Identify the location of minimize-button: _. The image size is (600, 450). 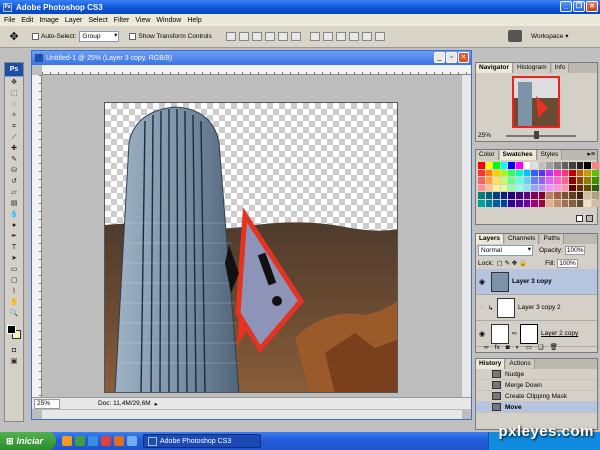
(566, 6).